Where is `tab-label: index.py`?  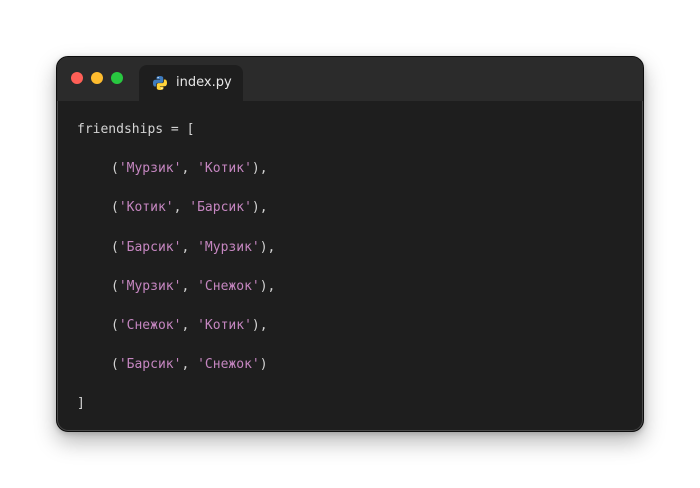 tab-label: index.py is located at coordinates (204, 82).